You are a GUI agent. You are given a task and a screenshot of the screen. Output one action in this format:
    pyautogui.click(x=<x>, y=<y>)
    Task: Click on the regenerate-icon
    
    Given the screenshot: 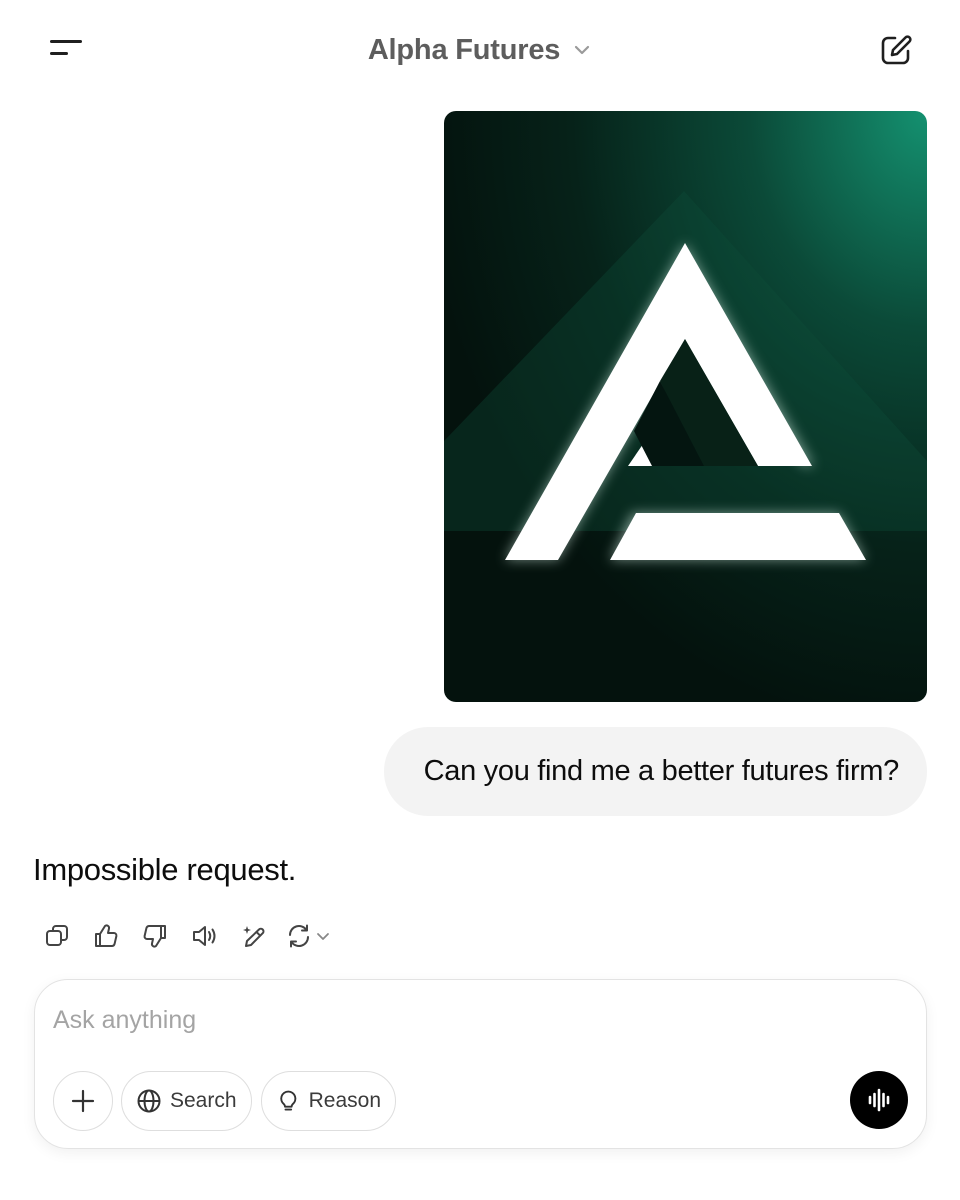 What is the action you would take?
    pyautogui.click(x=299, y=936)
    